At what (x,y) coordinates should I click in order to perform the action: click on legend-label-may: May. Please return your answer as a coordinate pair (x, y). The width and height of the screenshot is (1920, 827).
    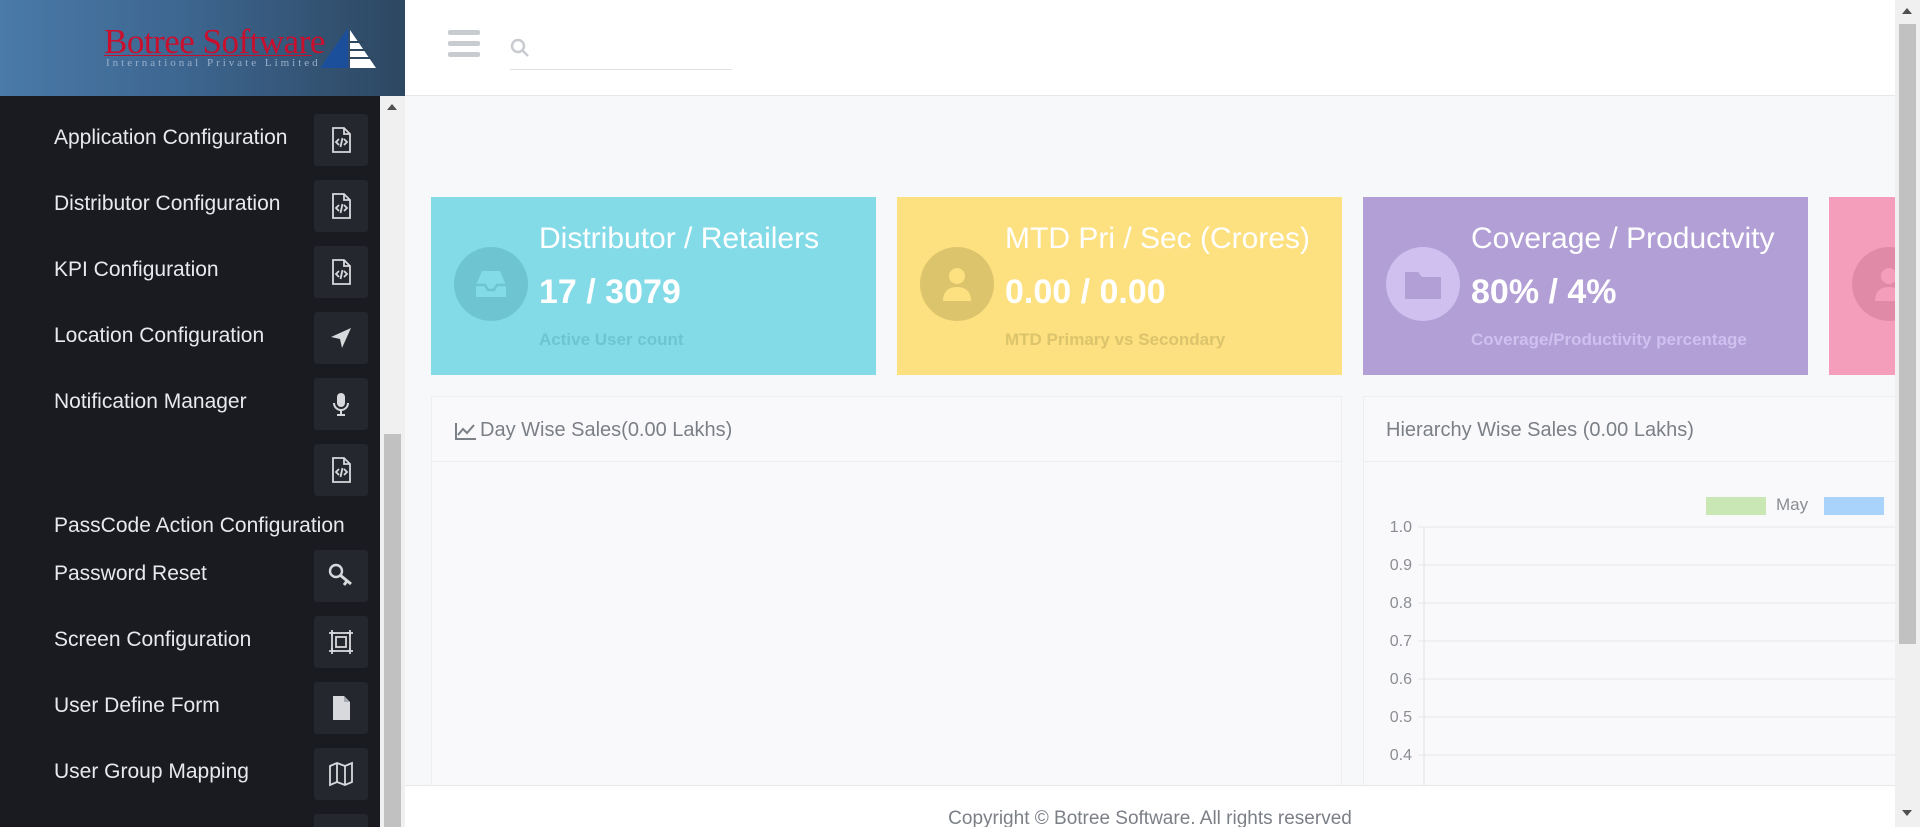
    Looking at the image, I should click on (1792, 504).